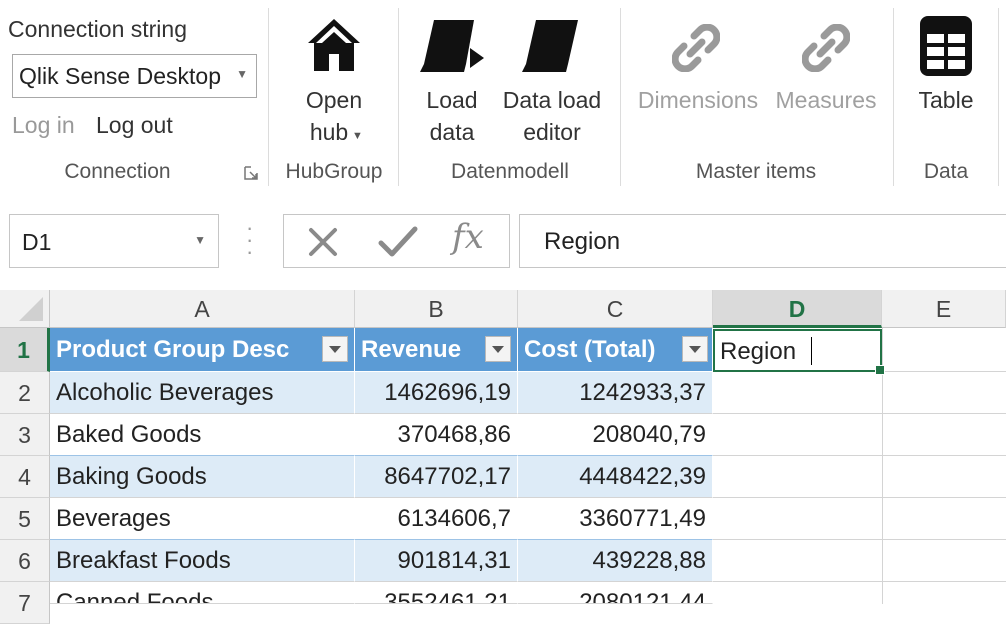  What do you see at coordinates (762, 241) in the screenshot?
I see `formula-input: Region` at bounding box center [762, 241].